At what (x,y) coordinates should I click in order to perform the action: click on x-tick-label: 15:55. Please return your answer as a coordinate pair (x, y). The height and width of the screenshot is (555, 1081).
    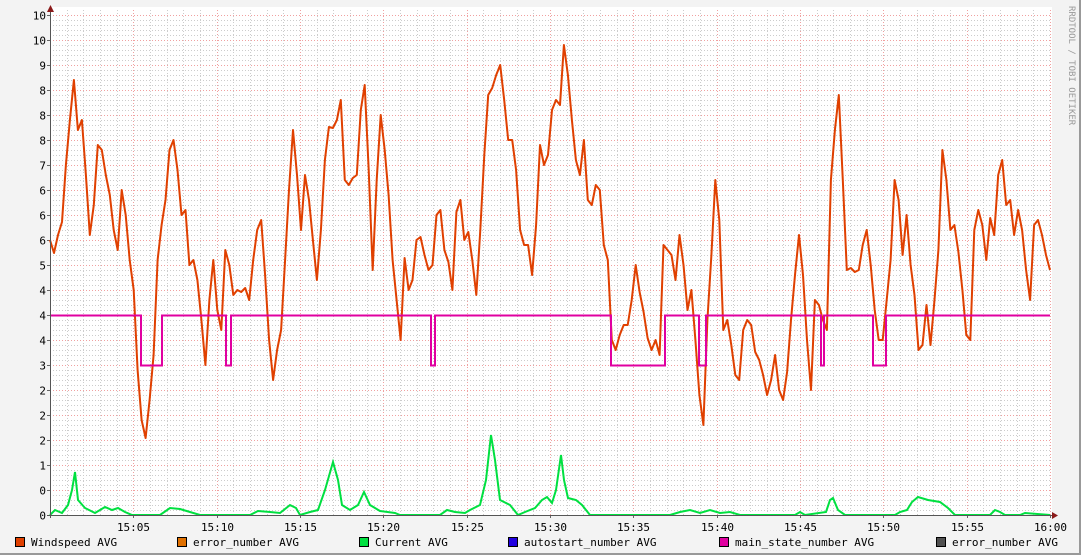
    Looking at the image, I should click on (967, 527).